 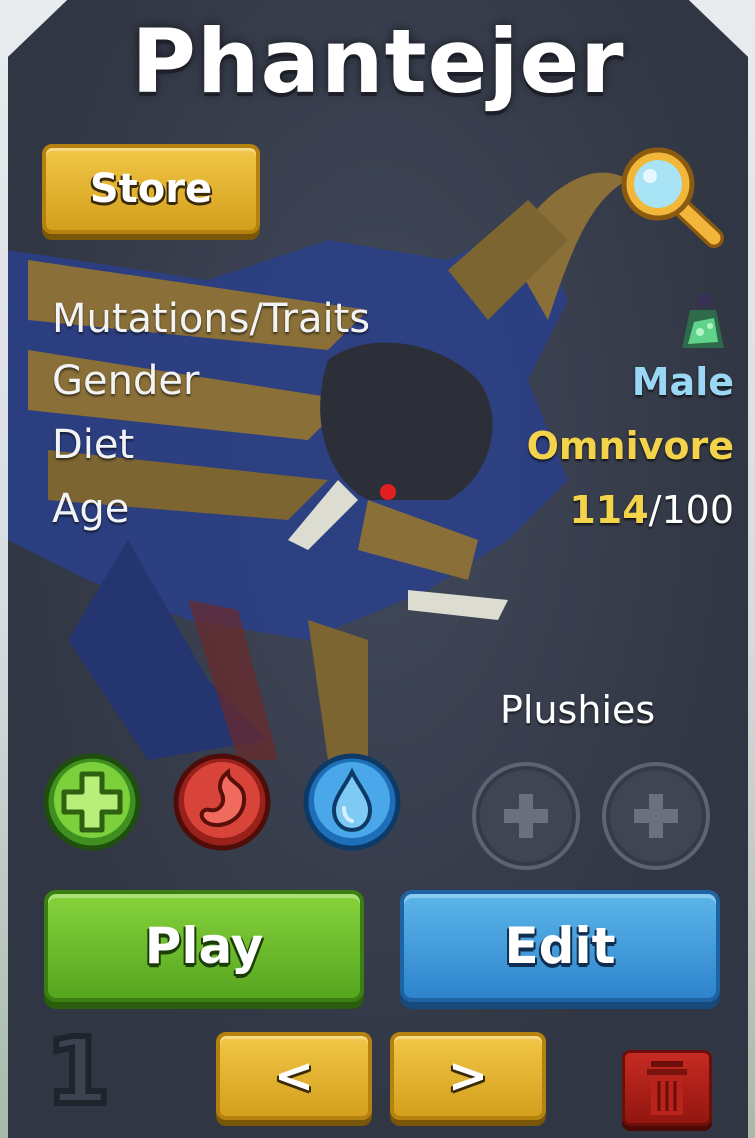 What do you see at coordinates (697, 510) in the screenshot?
I see `age-max: 100` at bounding box center [697, 510].